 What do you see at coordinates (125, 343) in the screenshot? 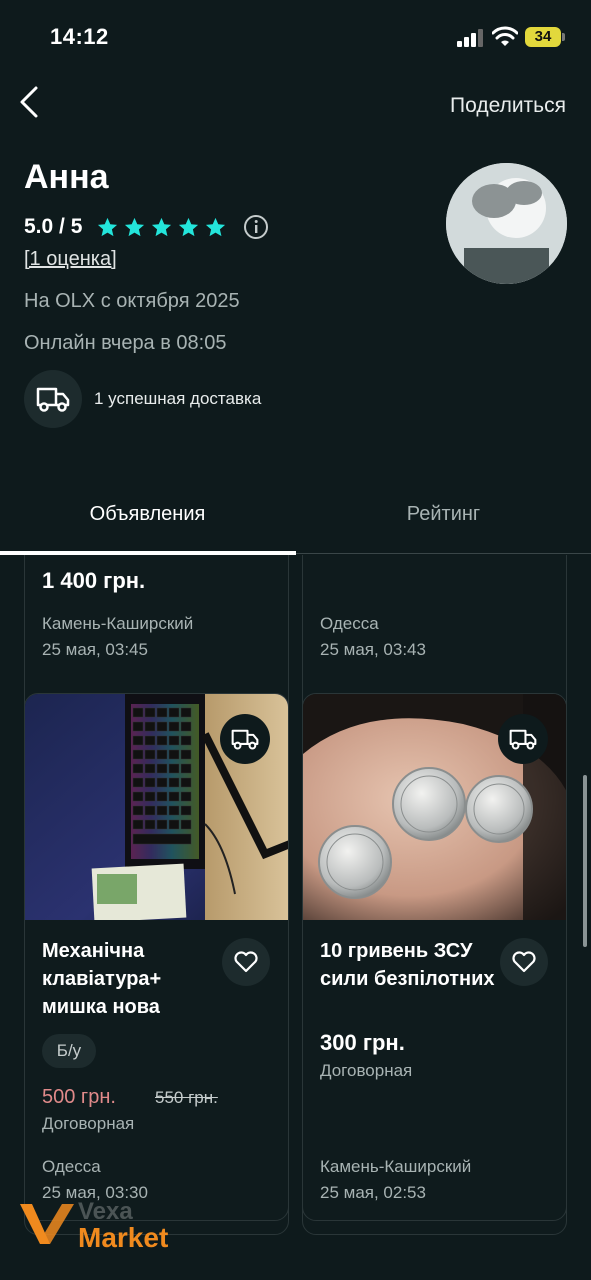
I see `online-status: Онлайн вчера в 08:05` at bounding box center [125, 343].